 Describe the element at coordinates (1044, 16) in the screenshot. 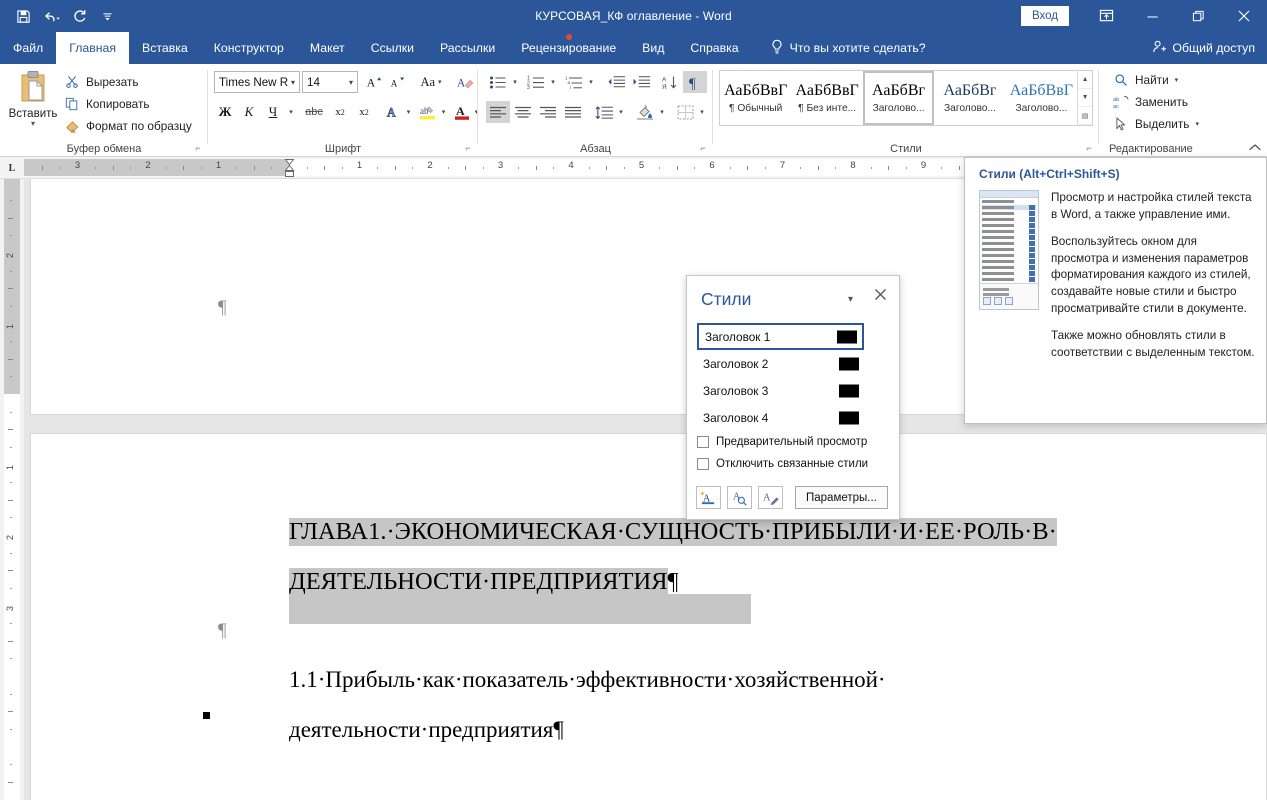

I see `sign-in-button: Вход` at that location.